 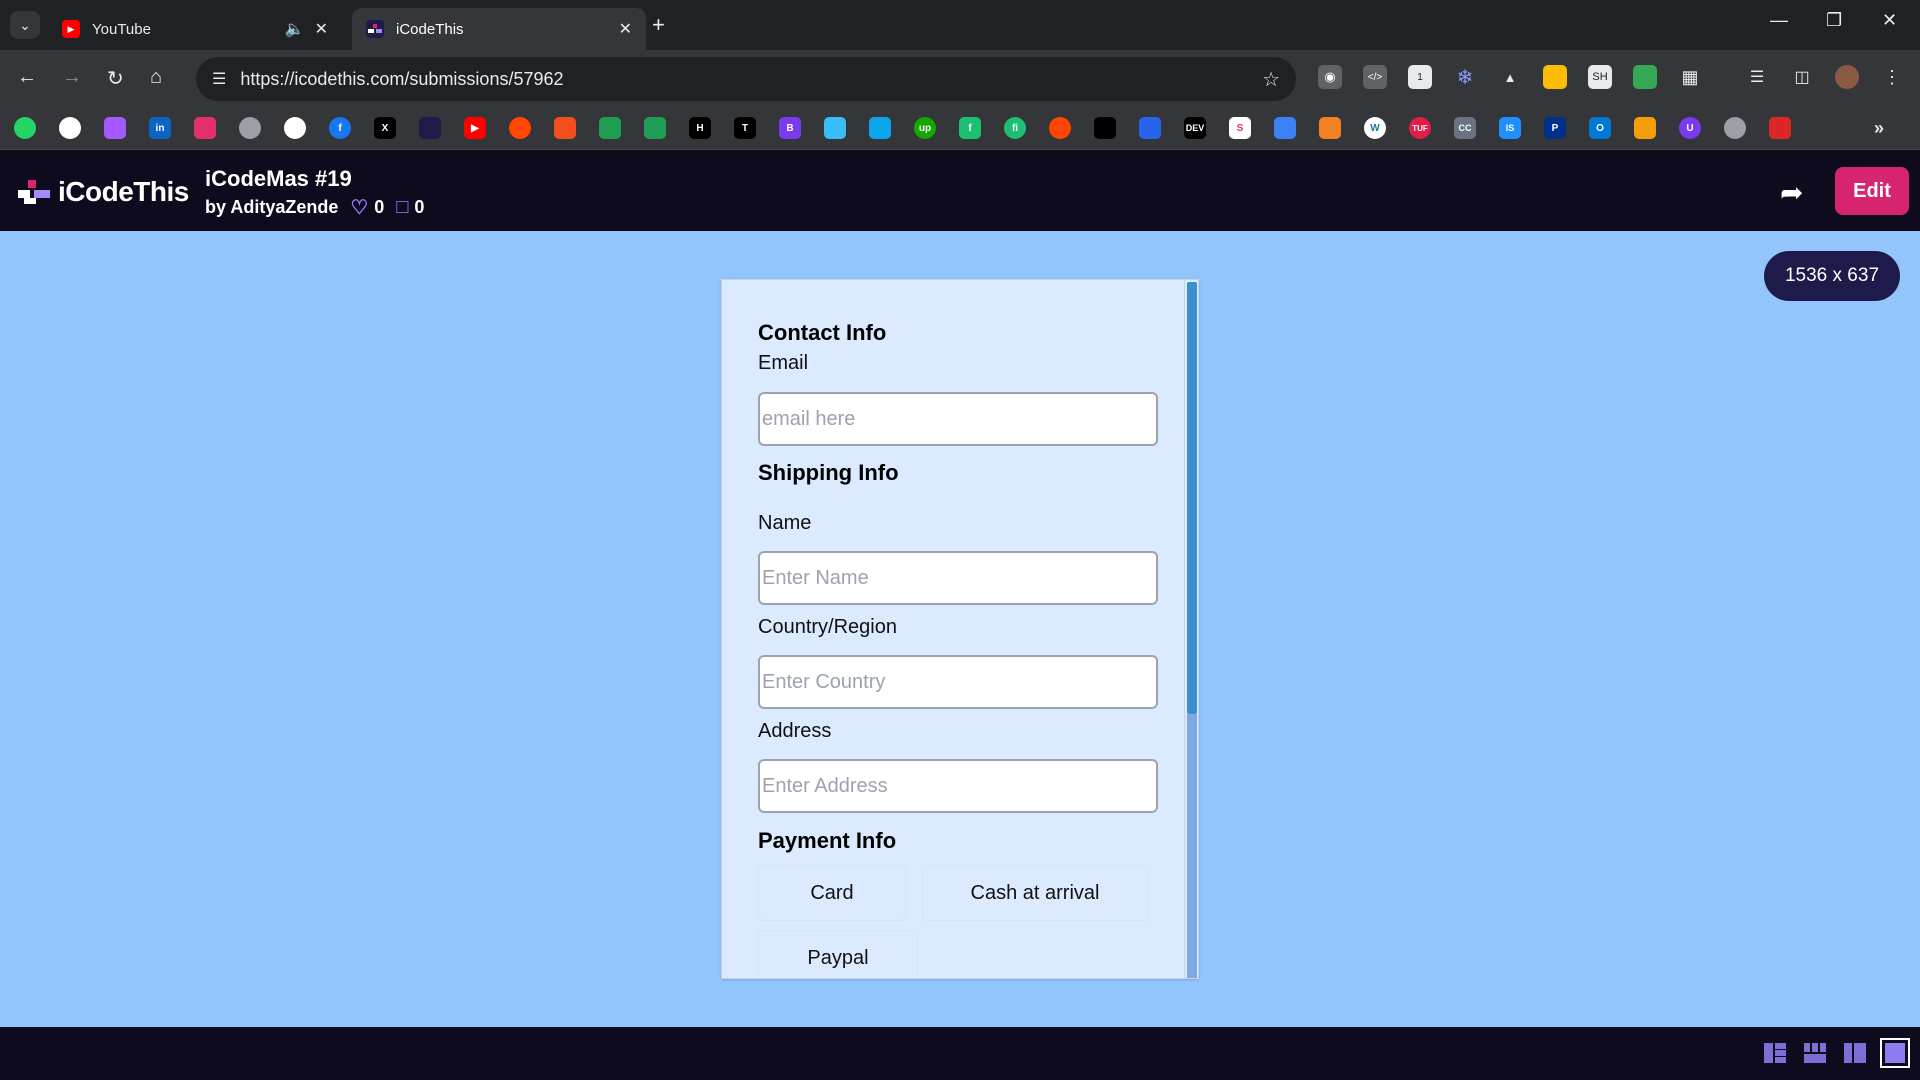 I want to click on minimize-icon: —, so click(x=1779, y=20).